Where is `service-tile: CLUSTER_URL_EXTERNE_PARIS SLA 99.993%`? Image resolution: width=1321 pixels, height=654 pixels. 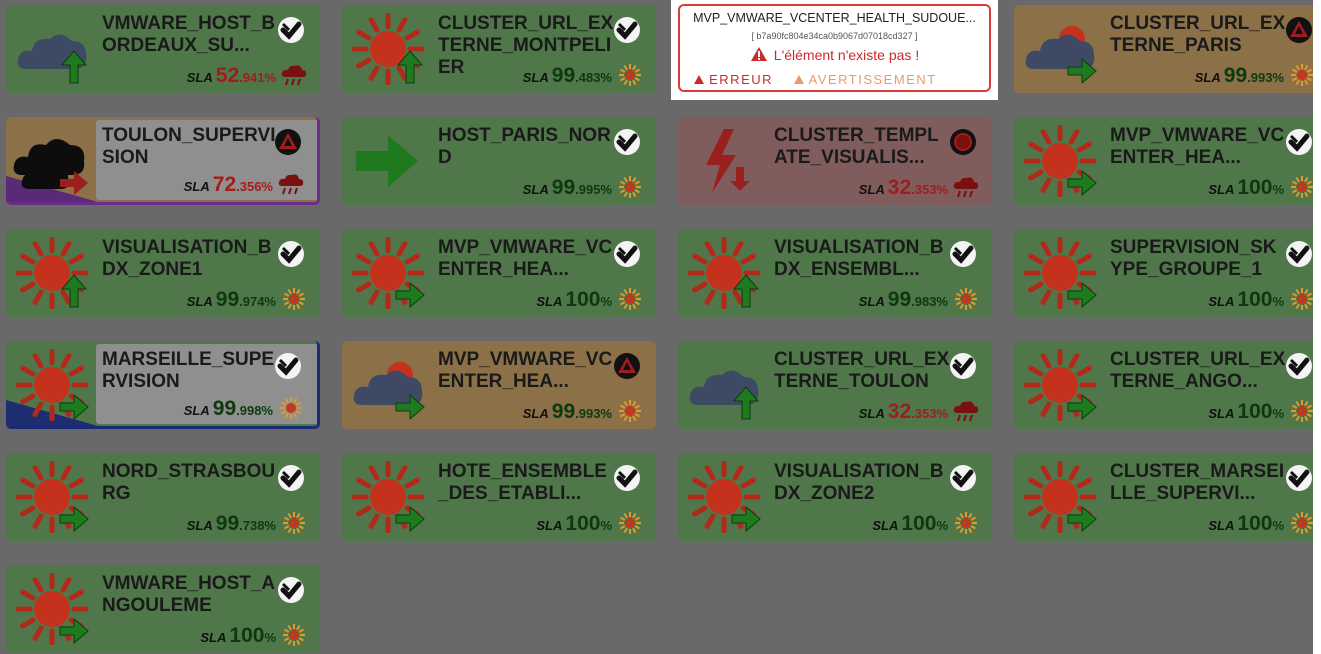 service-tile: CLUSTER_URL_EXTERNE_PARIS SLA 99.993% is located at coordinates (1167, 49).